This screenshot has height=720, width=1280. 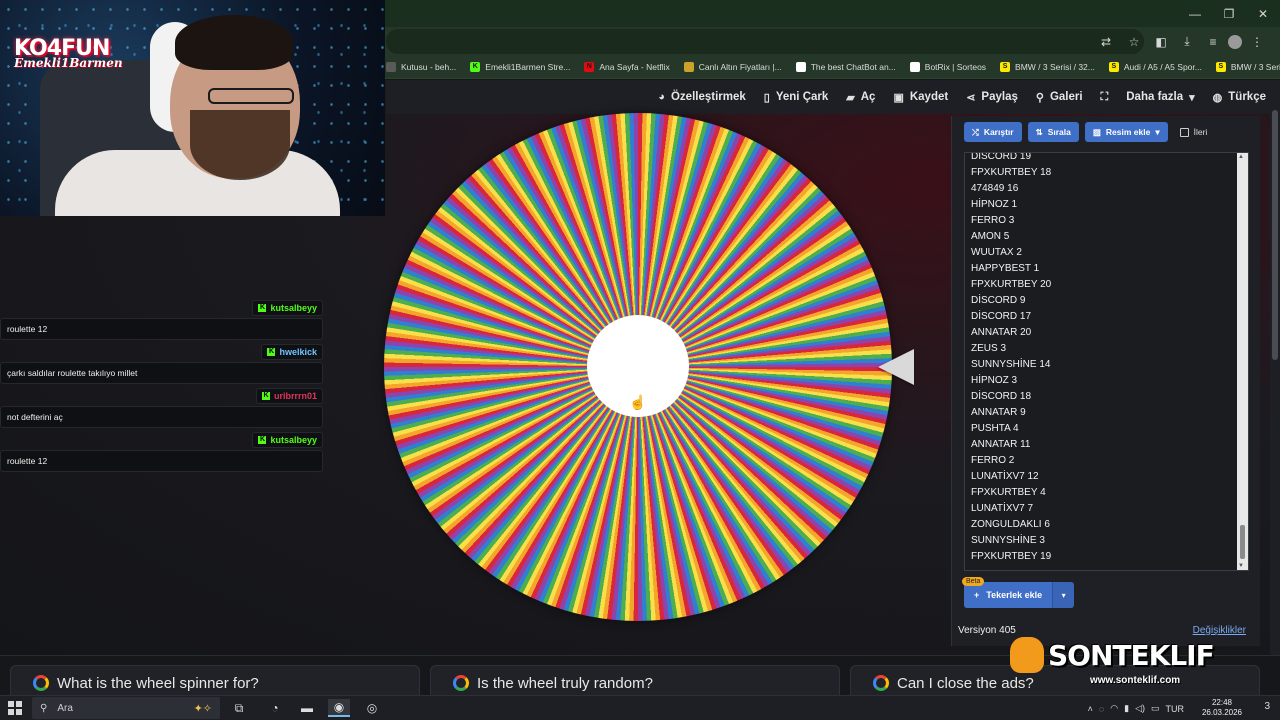 I want to click on add-wheel-dropdown: ▾, so click(x=1063, y=595).